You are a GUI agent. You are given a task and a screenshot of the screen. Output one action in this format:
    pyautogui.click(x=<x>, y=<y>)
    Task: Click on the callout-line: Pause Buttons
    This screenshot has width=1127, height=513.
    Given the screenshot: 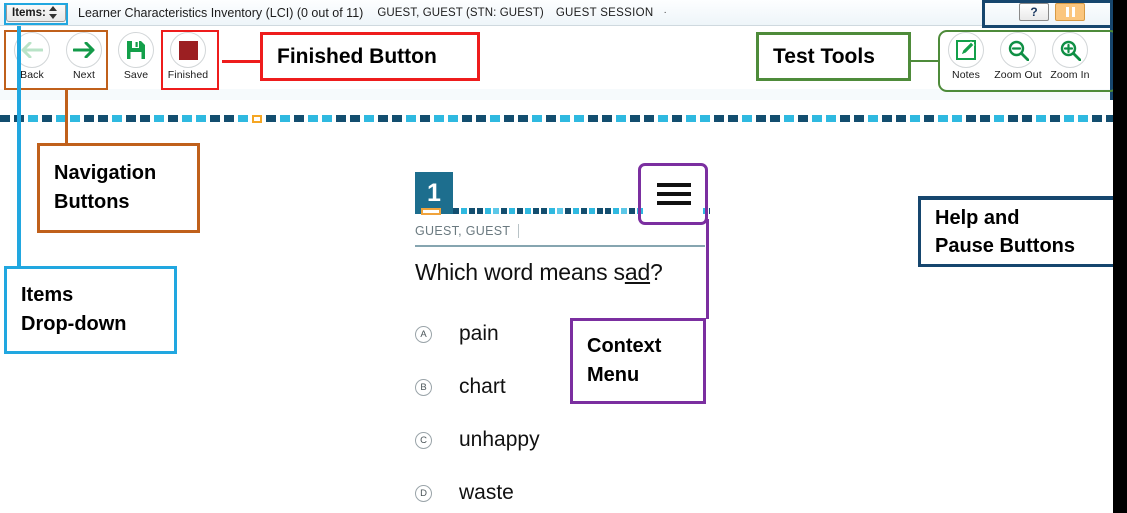 What is the action you would take?
    pyautogui.click(x=1005, y=246)
    